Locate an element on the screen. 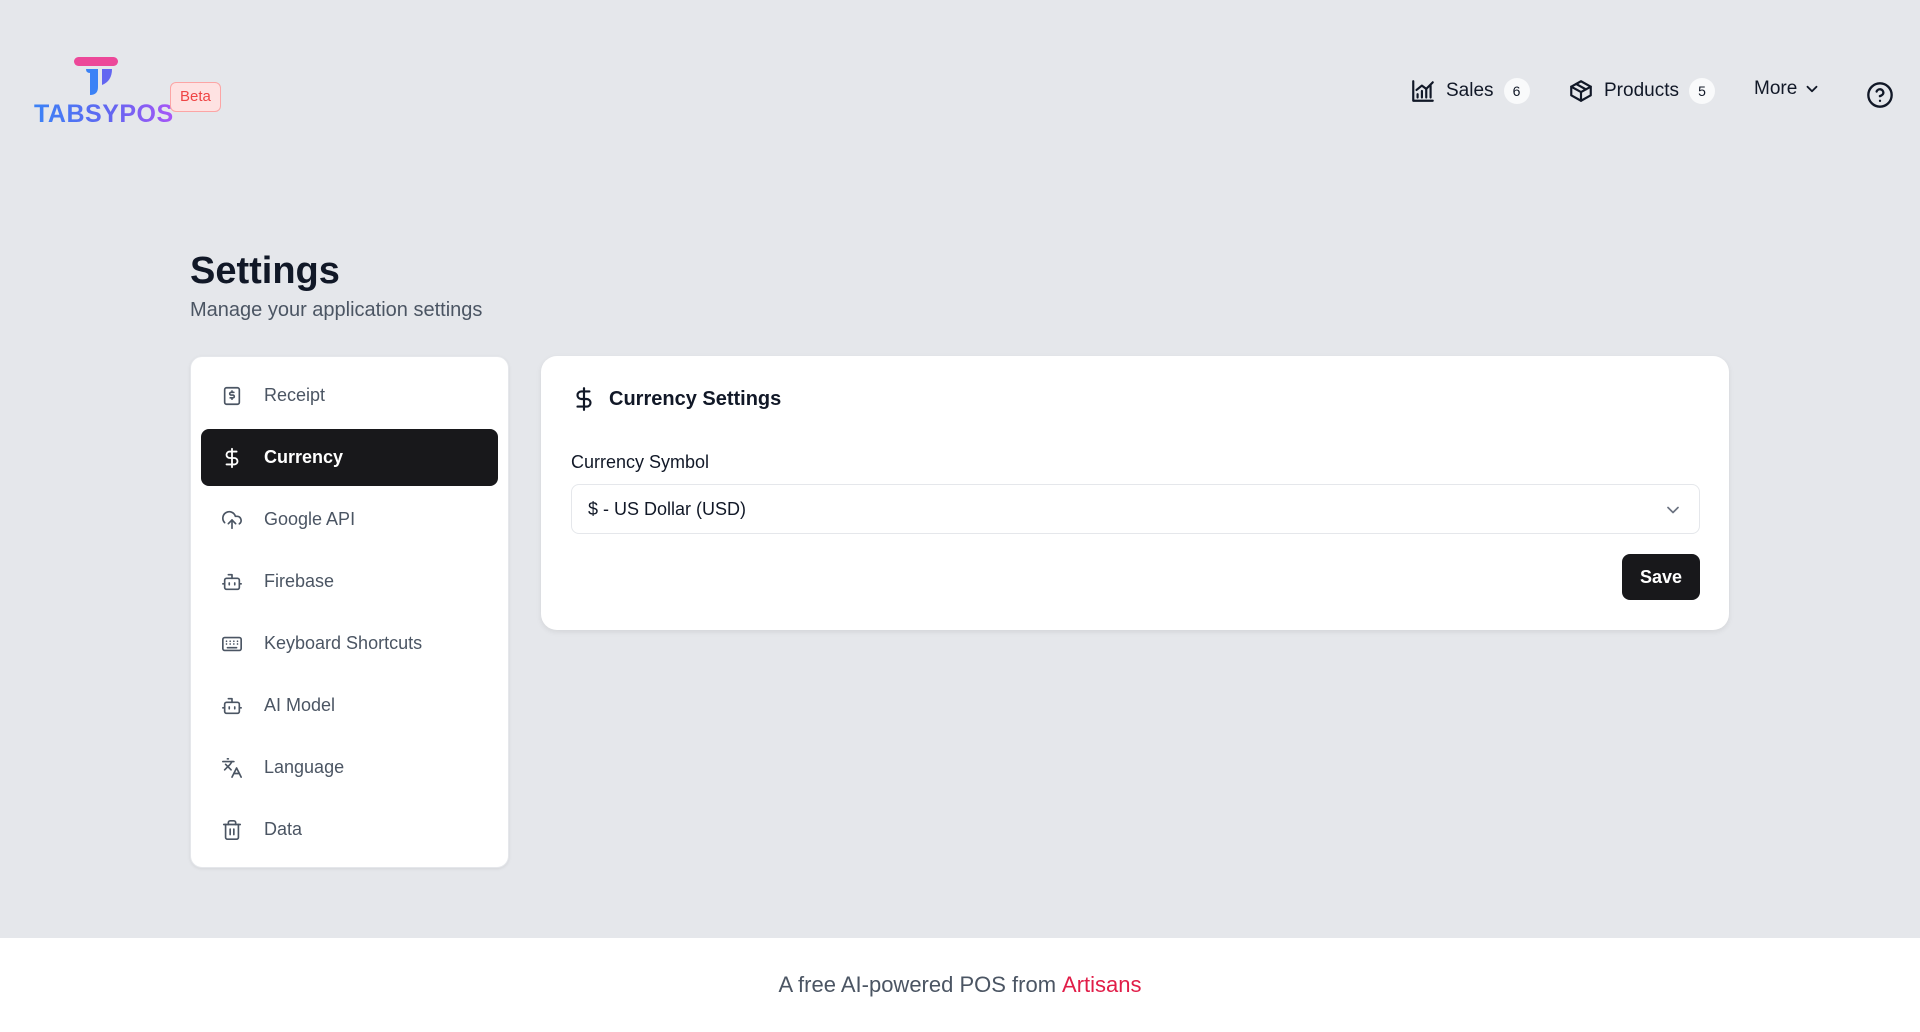 This screenshot has height=1032, width=1920. cloud-upload-icon is located at coordinates (232, 520).